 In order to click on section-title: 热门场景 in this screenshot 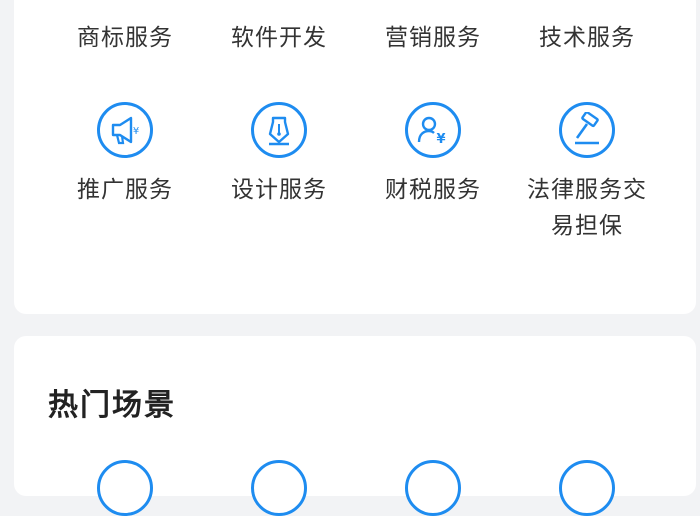, I will do `click(112, 405)`.